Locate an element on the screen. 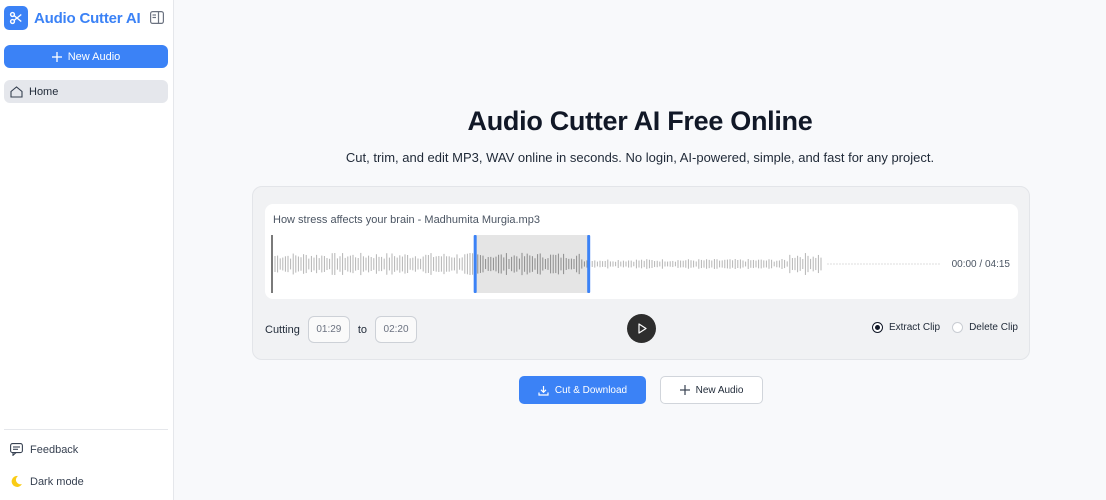 The image size is (1106, 500). cut-download-button: Cut & Download is located at coordinates (582, 390).